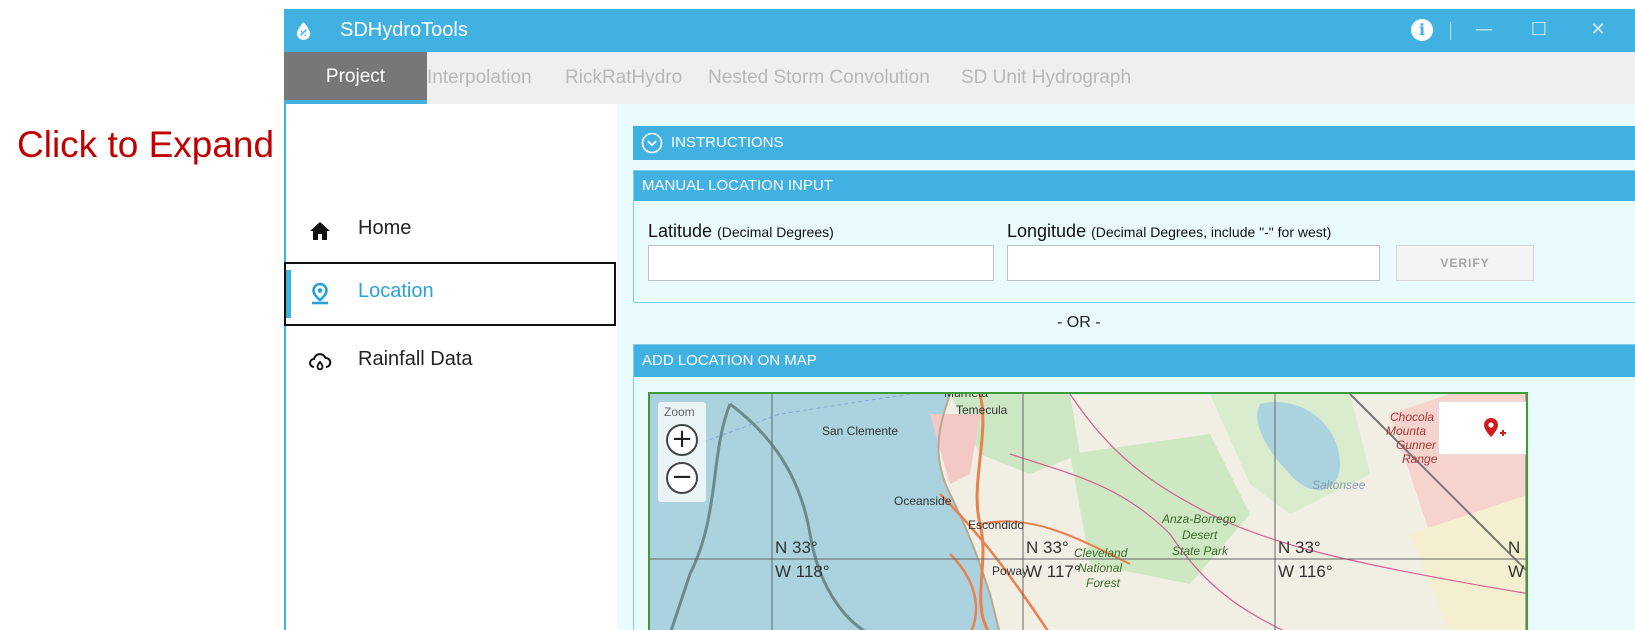 Image resolution: width=1635 pixels, height=630 pixels. I want to click on manual-location-header: MANUAL LOCATION INPUT, so click(1134, 186).